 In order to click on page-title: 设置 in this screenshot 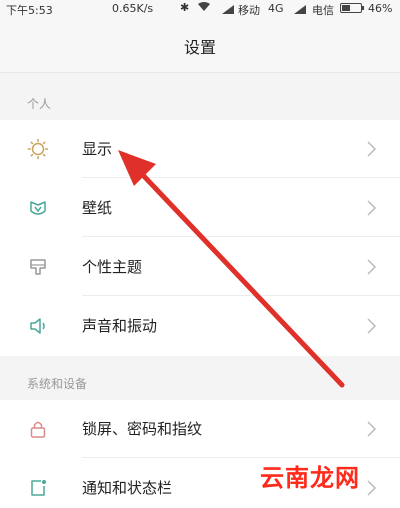, I will do `click(199, 47)`.